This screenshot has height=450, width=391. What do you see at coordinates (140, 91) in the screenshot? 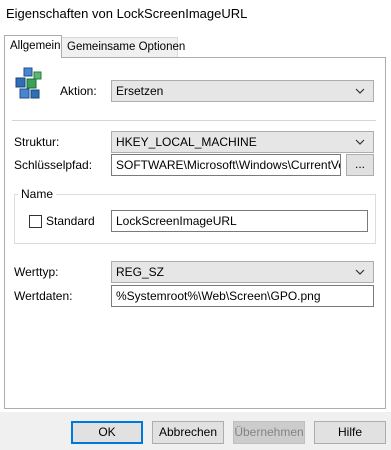
I see `action-value: Ersetzen` at bounding box center [140, 91].